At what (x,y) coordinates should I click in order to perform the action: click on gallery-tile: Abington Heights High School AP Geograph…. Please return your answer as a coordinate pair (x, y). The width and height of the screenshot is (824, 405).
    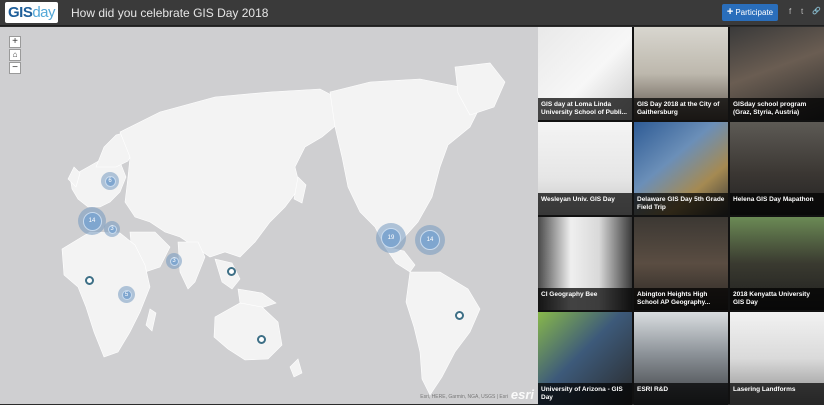
    Looking at the image, I should click on (681, 263).